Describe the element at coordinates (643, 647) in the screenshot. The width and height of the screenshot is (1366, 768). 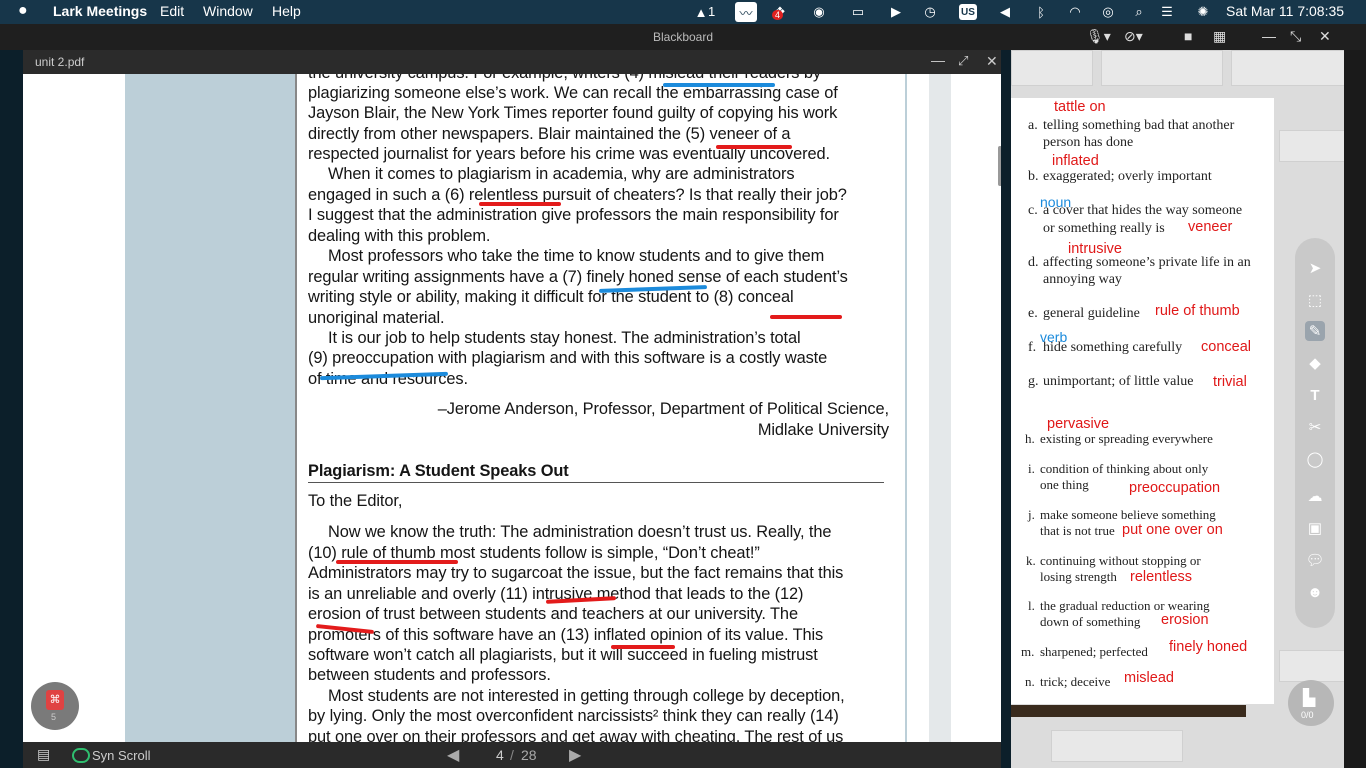
I see `red-underline-inflated` at that location.